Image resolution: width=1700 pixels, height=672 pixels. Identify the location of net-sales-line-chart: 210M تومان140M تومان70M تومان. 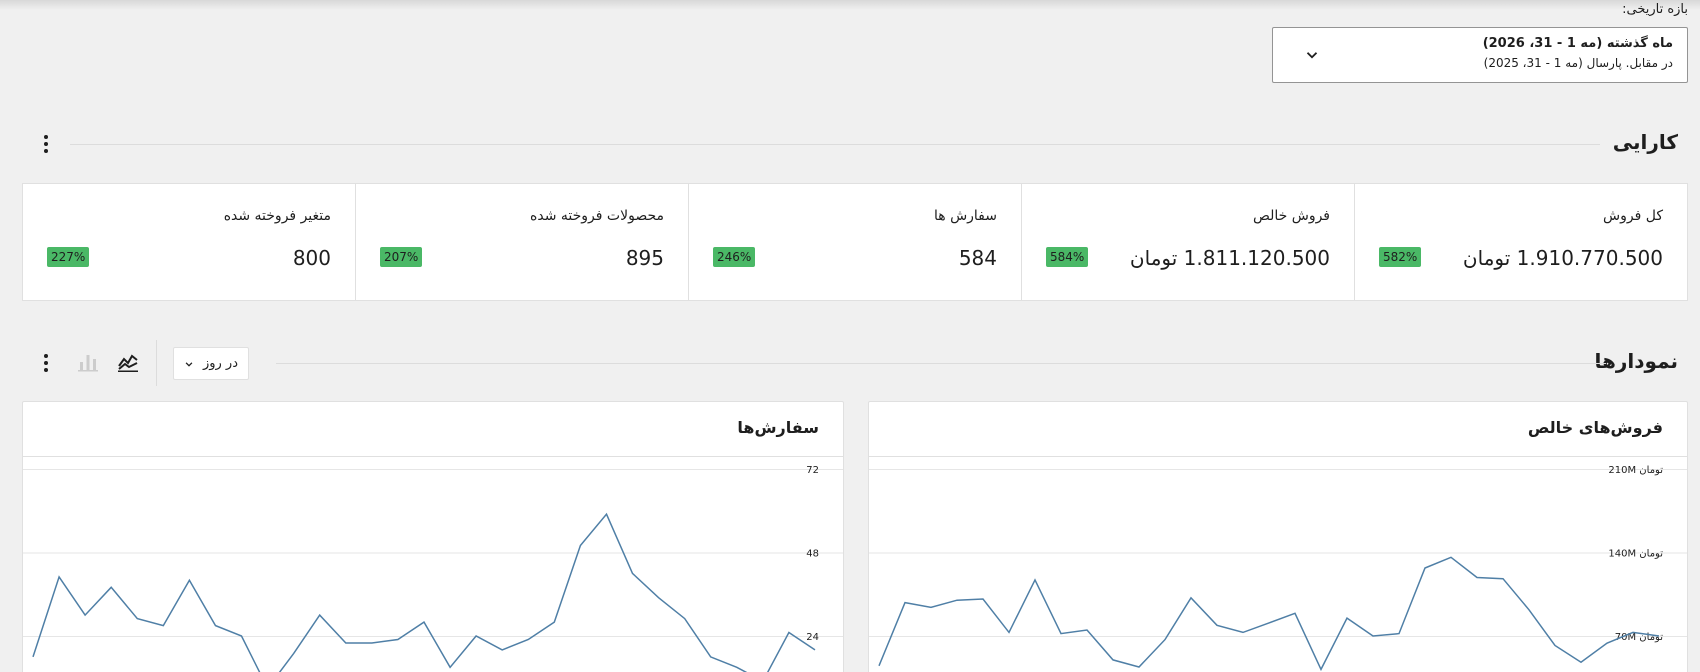
(1278, 568).